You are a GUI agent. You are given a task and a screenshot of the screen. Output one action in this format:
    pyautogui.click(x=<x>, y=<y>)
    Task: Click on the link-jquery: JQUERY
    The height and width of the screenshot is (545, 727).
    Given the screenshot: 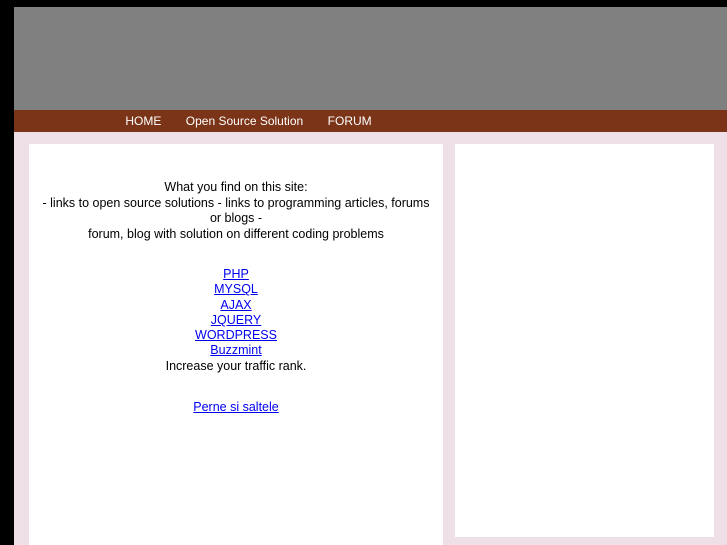 What is the action you would take?
    pyautogui.click(x=236, y=320)
    